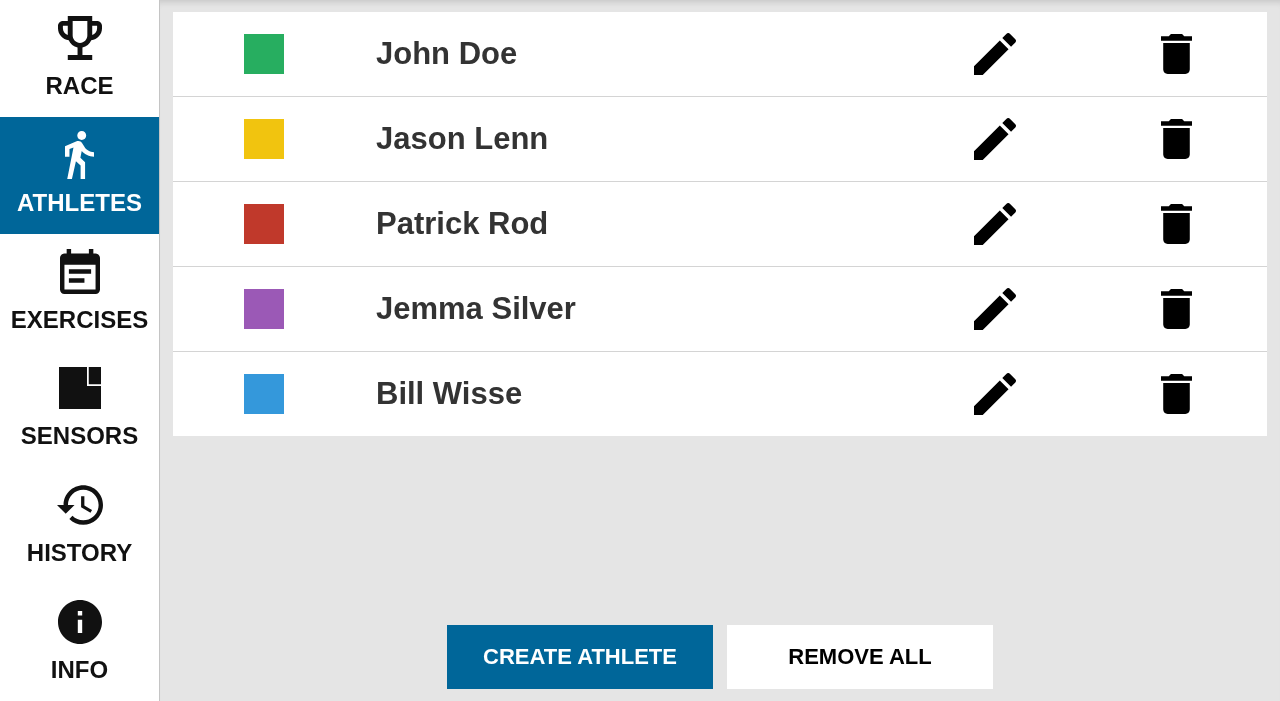 The height and width of the screenshot is (701, 1280). What do you see at coordinates (463, 139) in the screenshot?
I see `athlete-name: Jason Lenn` at bounding box center [463, 139].